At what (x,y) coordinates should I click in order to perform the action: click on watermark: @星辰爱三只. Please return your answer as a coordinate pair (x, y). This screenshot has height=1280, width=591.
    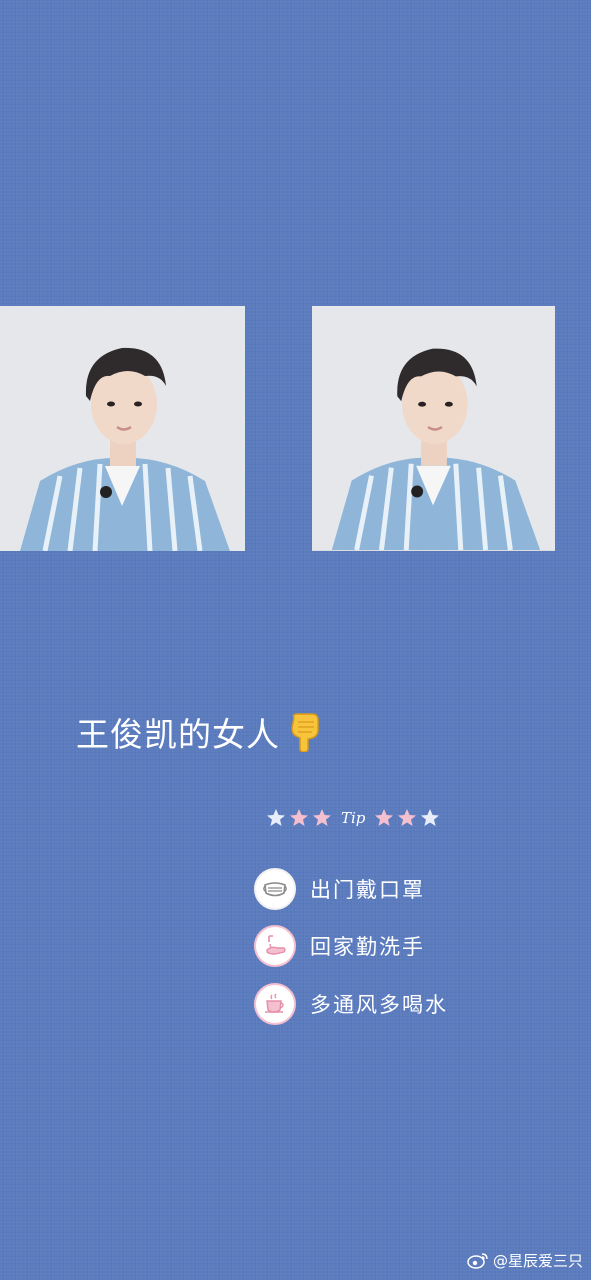
    Looking at the image, I should click on (525, 1260).